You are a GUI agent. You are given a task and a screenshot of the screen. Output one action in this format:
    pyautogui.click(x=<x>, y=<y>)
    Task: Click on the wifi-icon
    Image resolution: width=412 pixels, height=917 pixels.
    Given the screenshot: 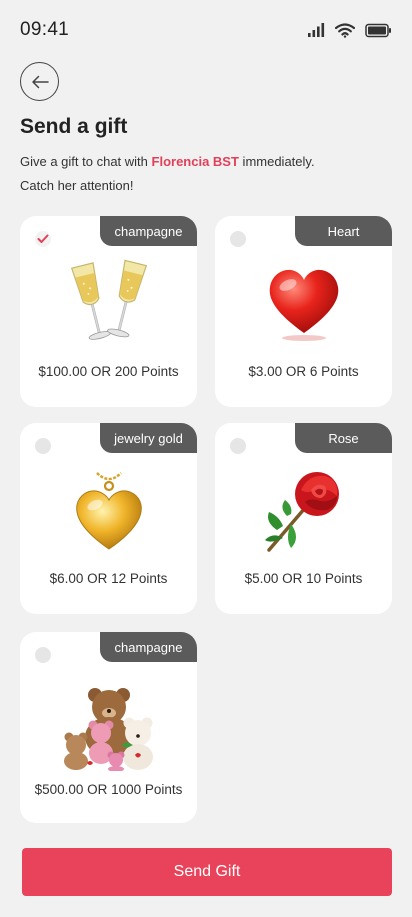 What is the action you would take?
    pyautogui.click(x=345, y=30)
    